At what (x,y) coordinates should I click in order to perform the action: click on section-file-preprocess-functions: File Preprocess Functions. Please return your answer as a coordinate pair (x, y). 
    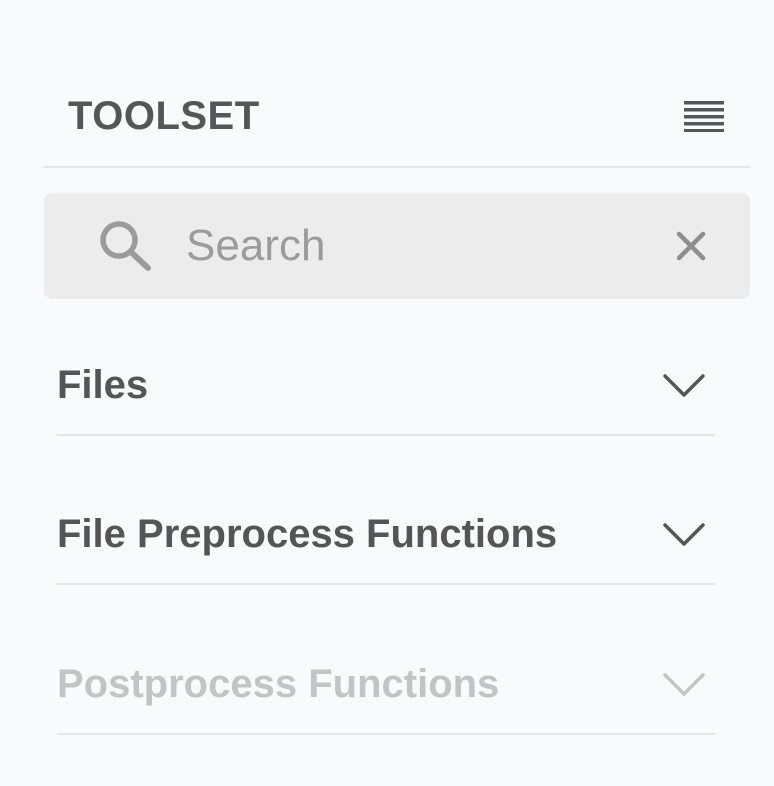
    Looking at the image, I should click on (386, 535).